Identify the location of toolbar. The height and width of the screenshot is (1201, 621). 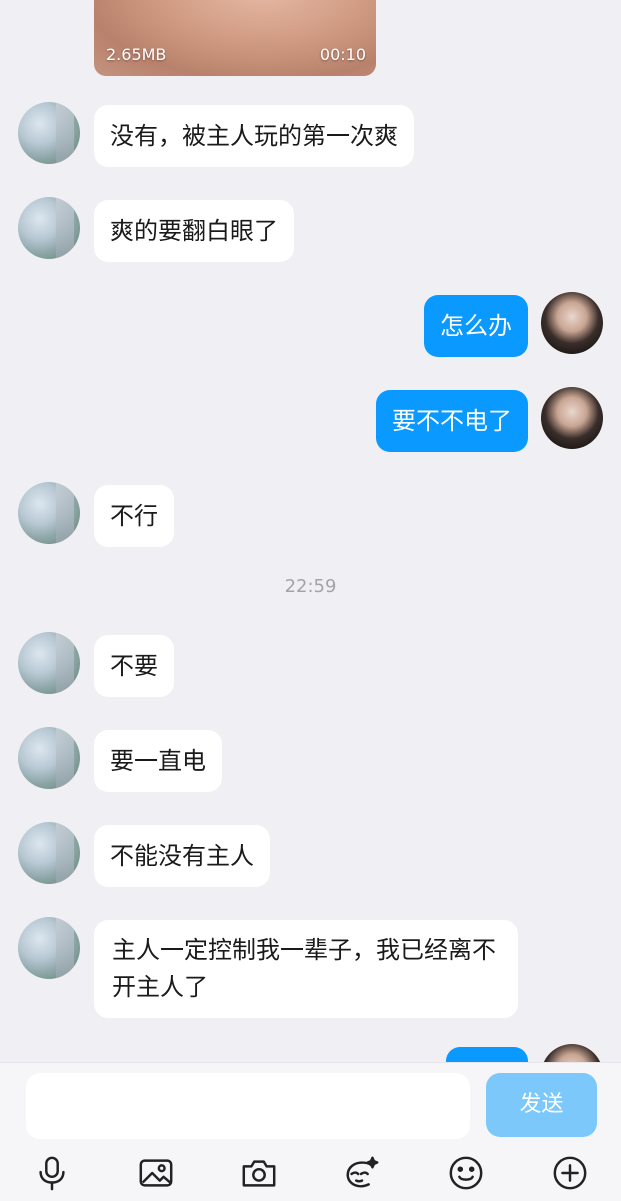
(310, 1175).